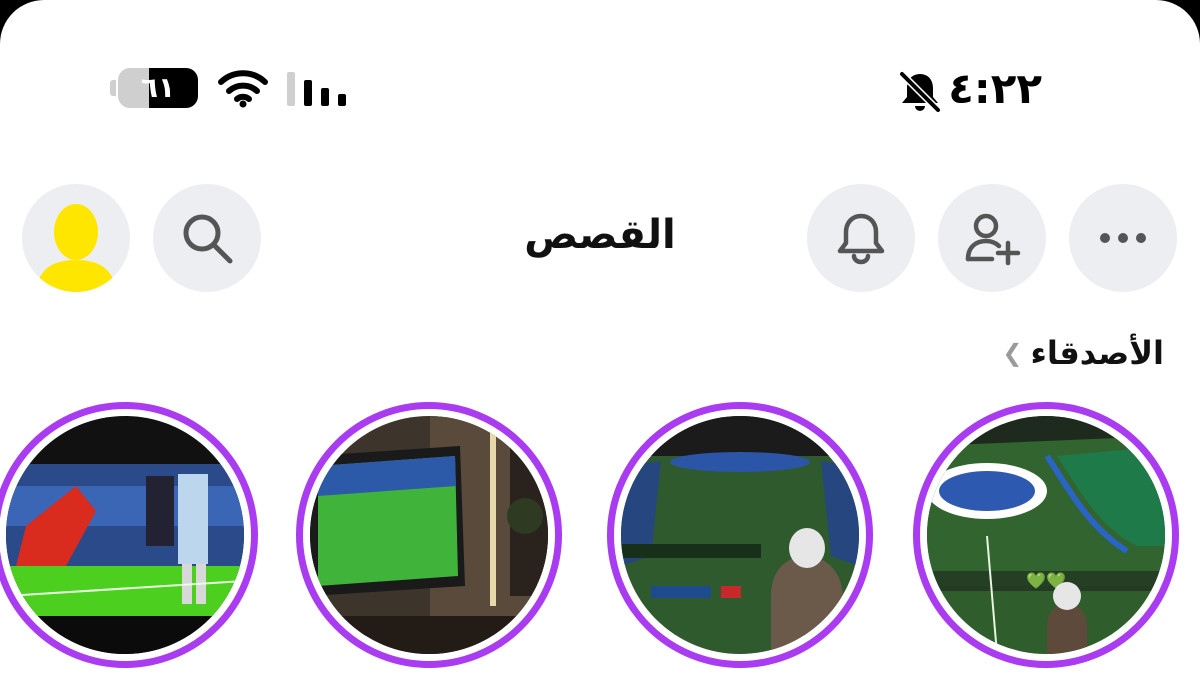  I want to click on battery-level: ٦١, so click(158, 87).